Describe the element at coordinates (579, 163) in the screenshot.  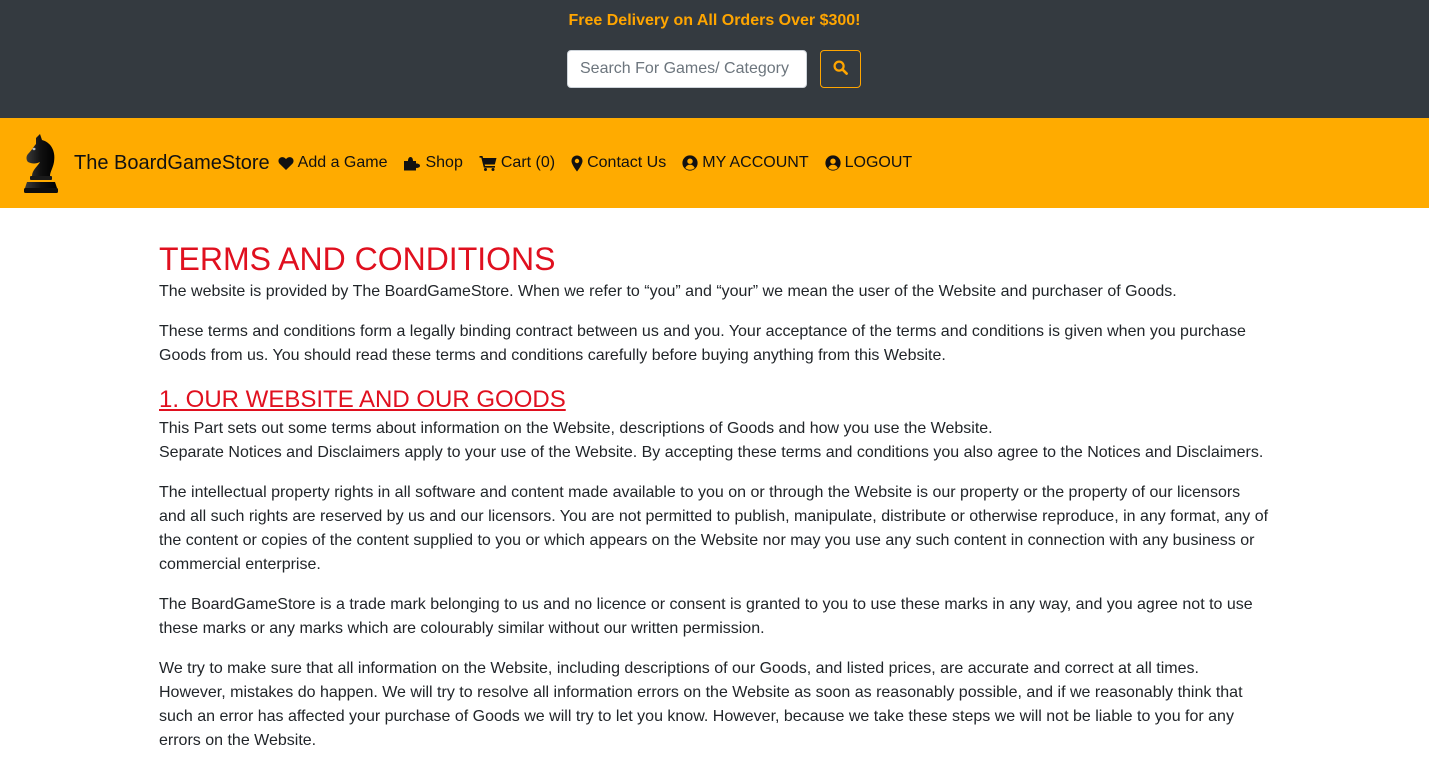
I see `map-marker-icon` at that location.